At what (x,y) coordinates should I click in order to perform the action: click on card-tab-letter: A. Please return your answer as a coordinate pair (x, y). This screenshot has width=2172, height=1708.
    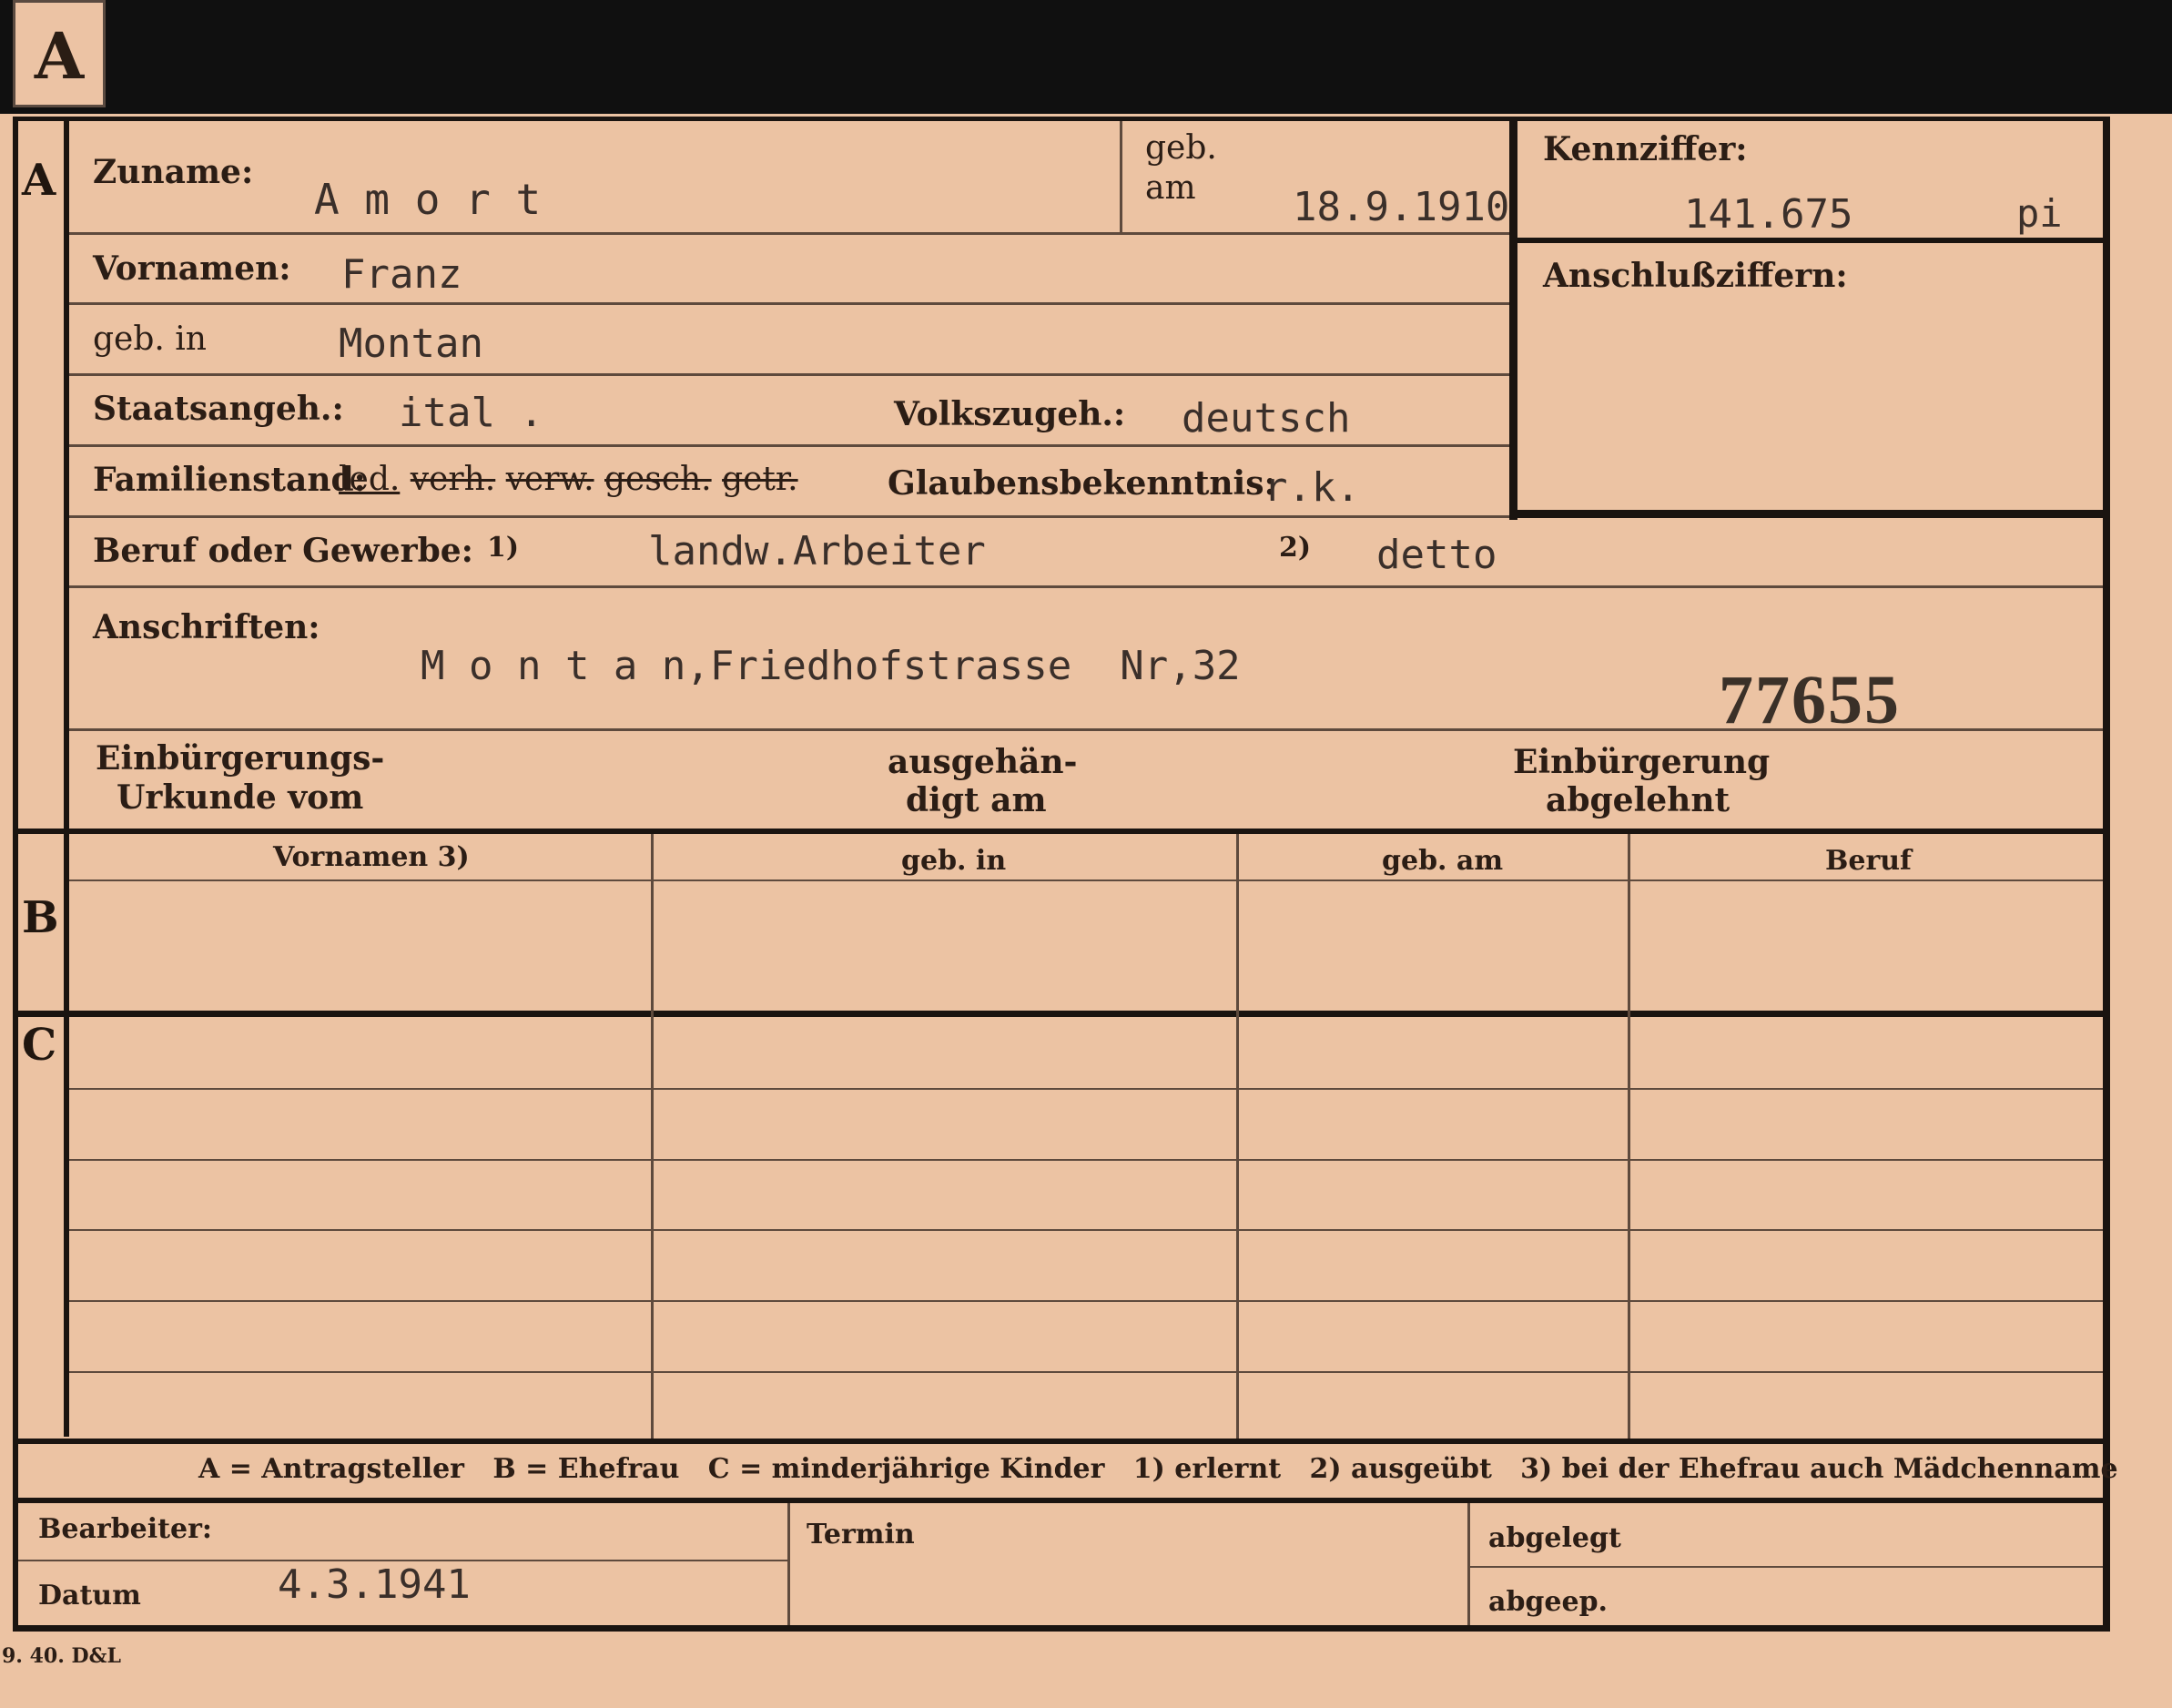
    Looking at the image, I should click on (59, 53).